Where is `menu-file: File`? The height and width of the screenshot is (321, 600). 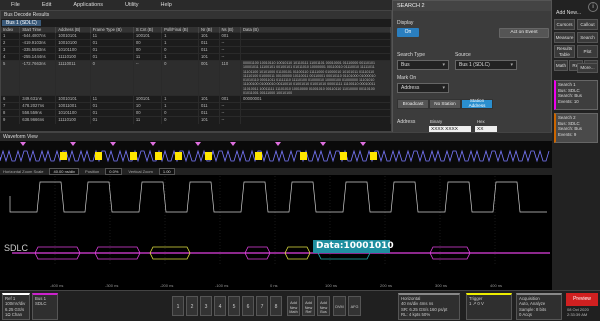
menu-file: File is located at coordinates (15, 5).